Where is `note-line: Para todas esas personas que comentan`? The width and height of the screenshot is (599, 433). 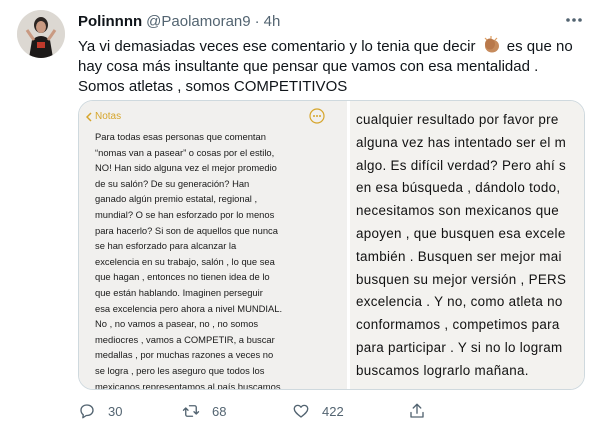
note-line: Para todas esas personas que comentan is located at coordinates (180, 136).